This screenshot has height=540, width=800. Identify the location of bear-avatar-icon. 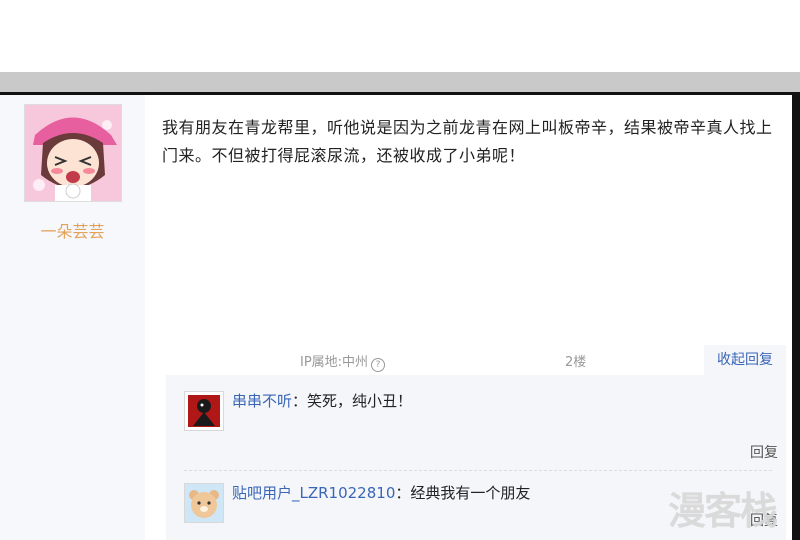
(204, 503).